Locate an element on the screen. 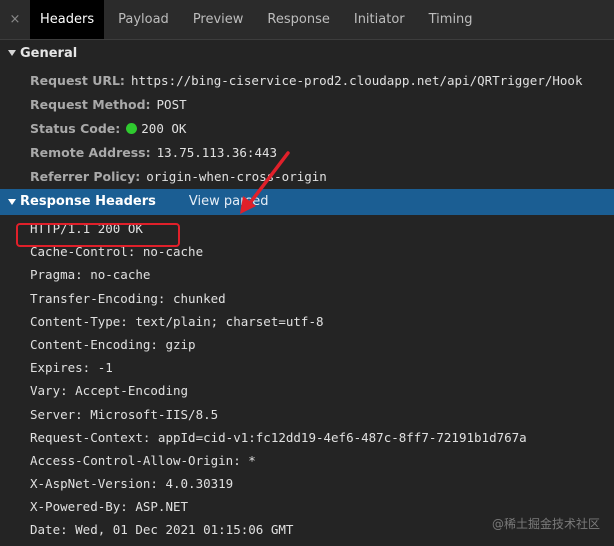 The height and width of the screenshot is (546, 614). status-code-value: 200 OK is located at coordinates (164, 128).